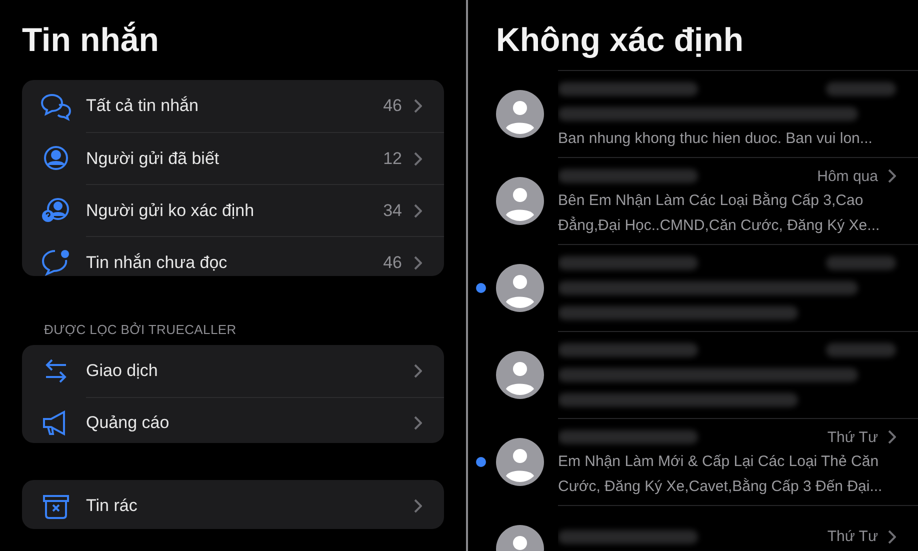 This screenshot has height=551, width=918. Describe the element at coordinates (719, 462) in the screenshot. I see `message-preview: Em Nhận Làm Mới & Cấp Lại Các Loại Thẻ Căn` at that location.